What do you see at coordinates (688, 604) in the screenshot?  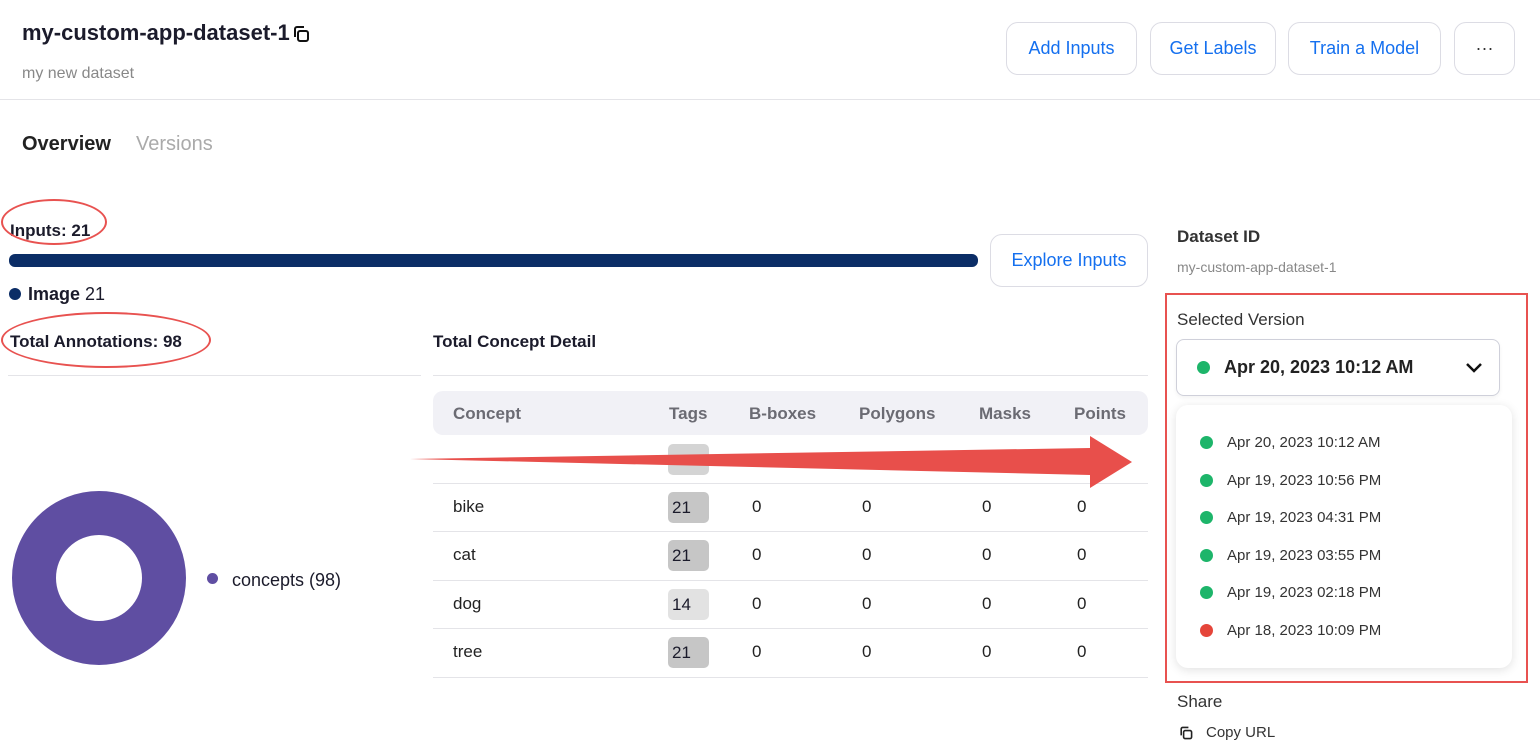 I see `tags-badge: 14` at bounding box center [688, 604].